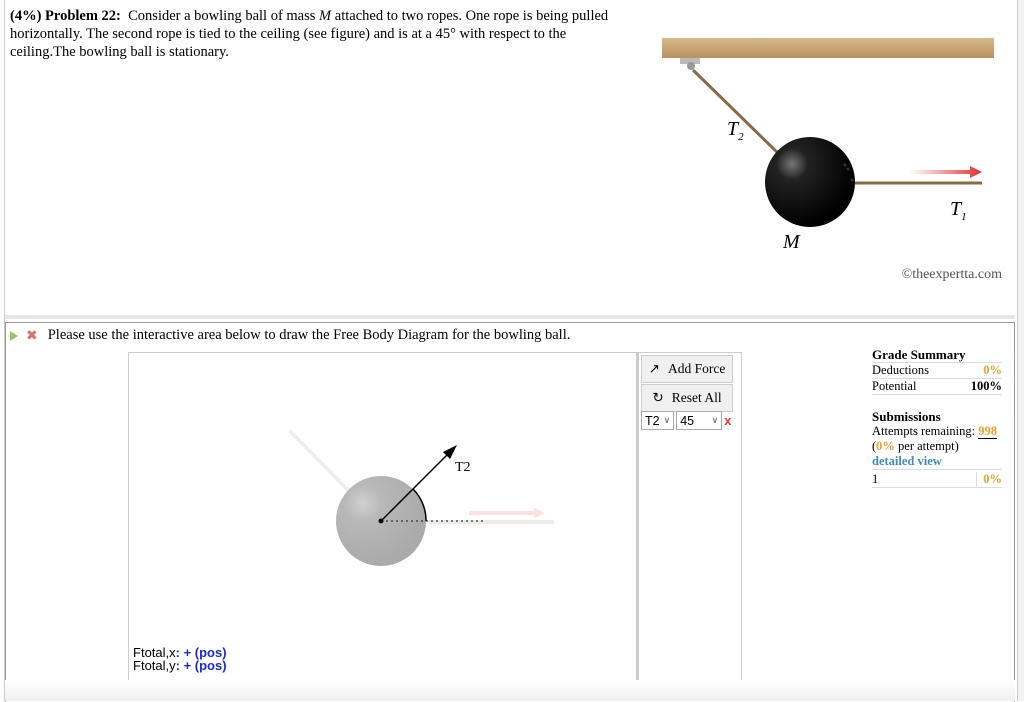 The image size is (1024, 702). What do you see at coordinates (937, 478) in the screenshot?
I see `submission-history-row: 1 0%` at bounding box center [937, 478].